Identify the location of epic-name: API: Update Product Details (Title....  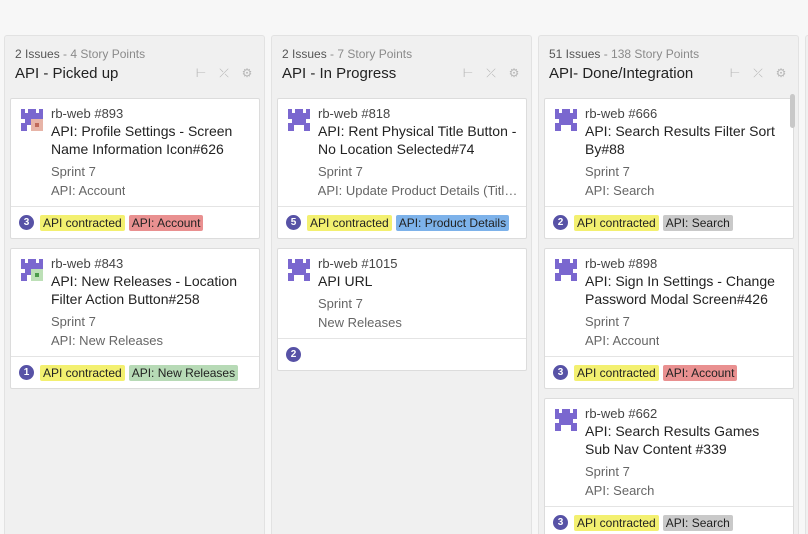
(418, 190).